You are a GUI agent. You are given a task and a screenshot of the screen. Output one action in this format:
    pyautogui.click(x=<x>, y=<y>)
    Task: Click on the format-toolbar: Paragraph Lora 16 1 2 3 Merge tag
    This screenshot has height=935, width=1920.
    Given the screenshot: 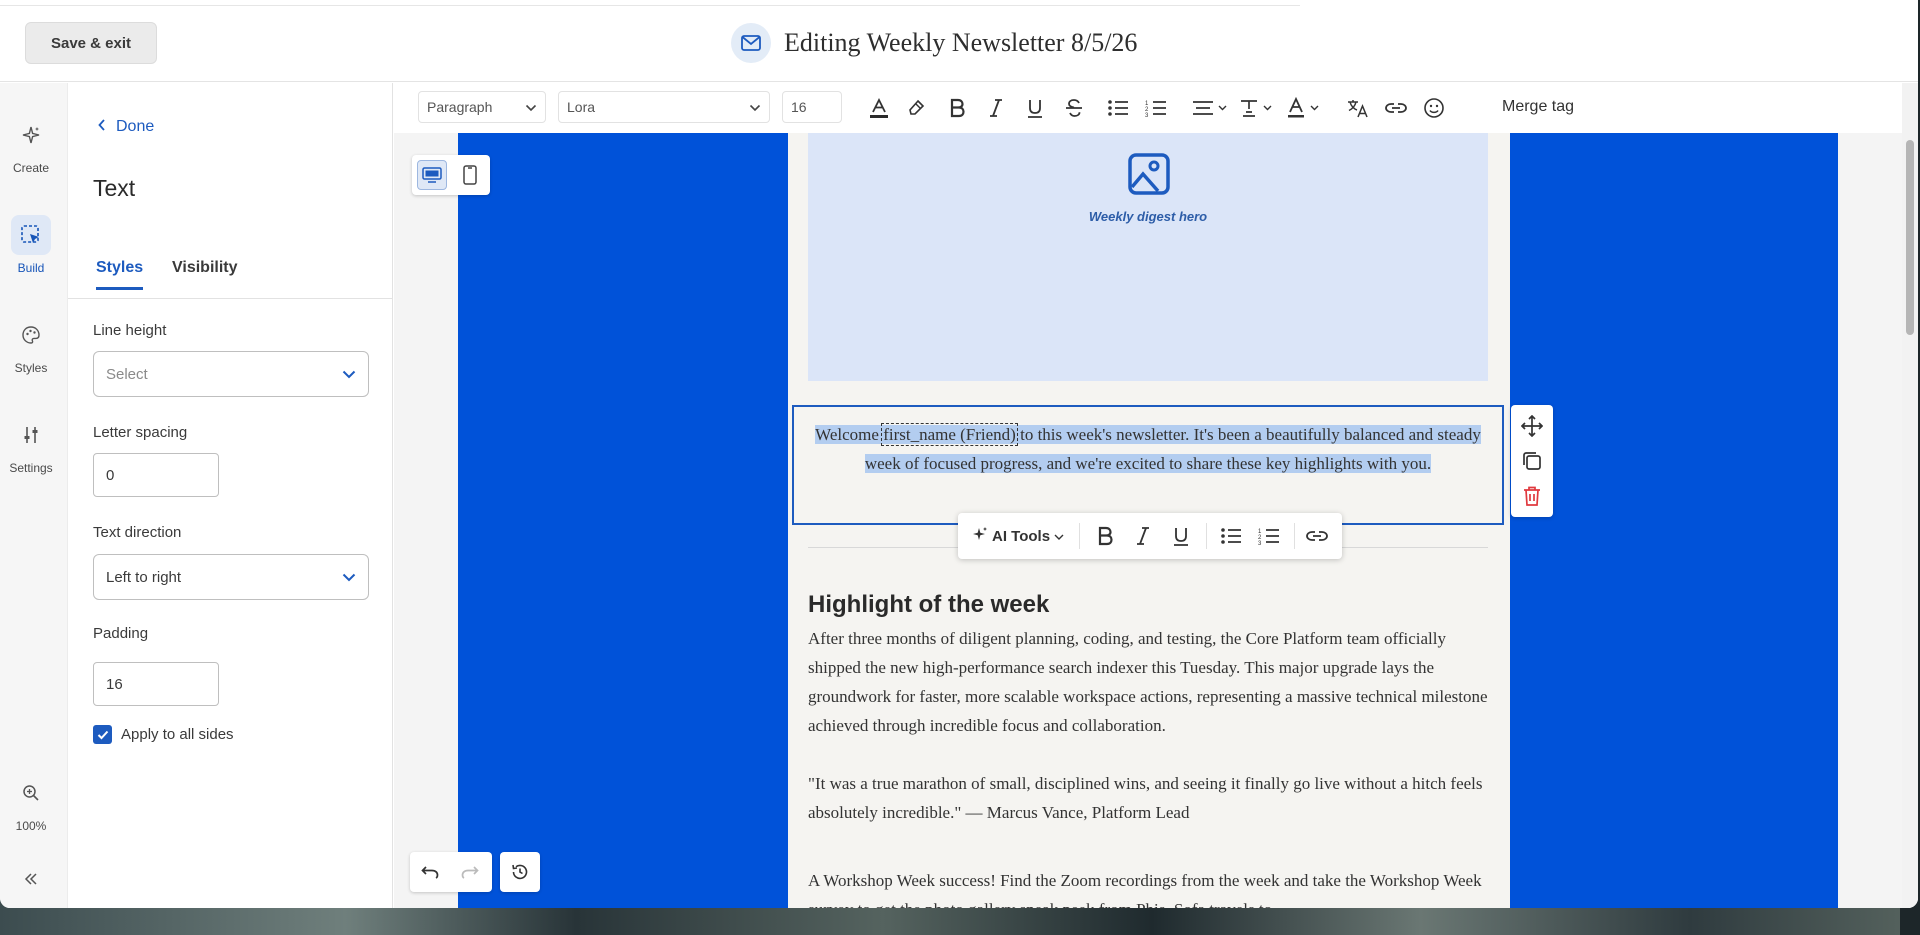 What is the action you would take?
    pyautogui.click(x=1156, y=108)
    